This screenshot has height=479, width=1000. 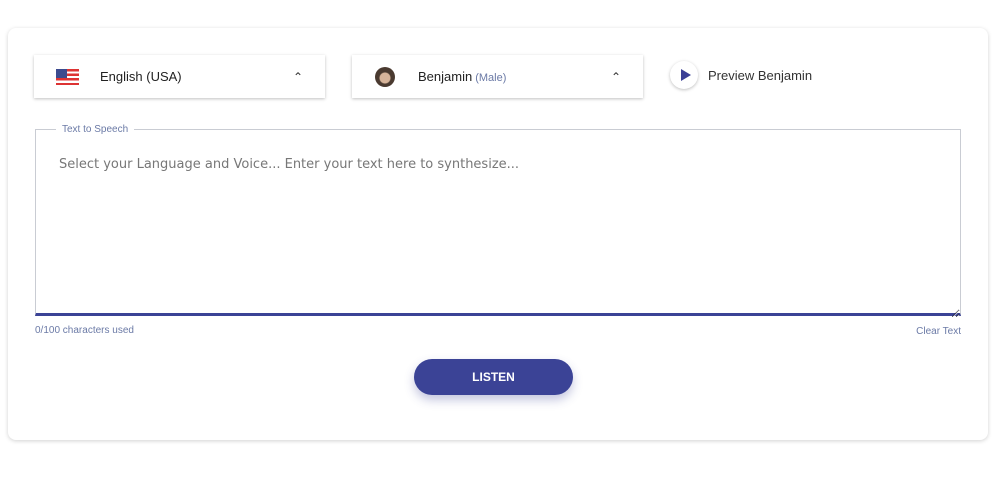 I want to click on avatar, so click(x=385, y=77).